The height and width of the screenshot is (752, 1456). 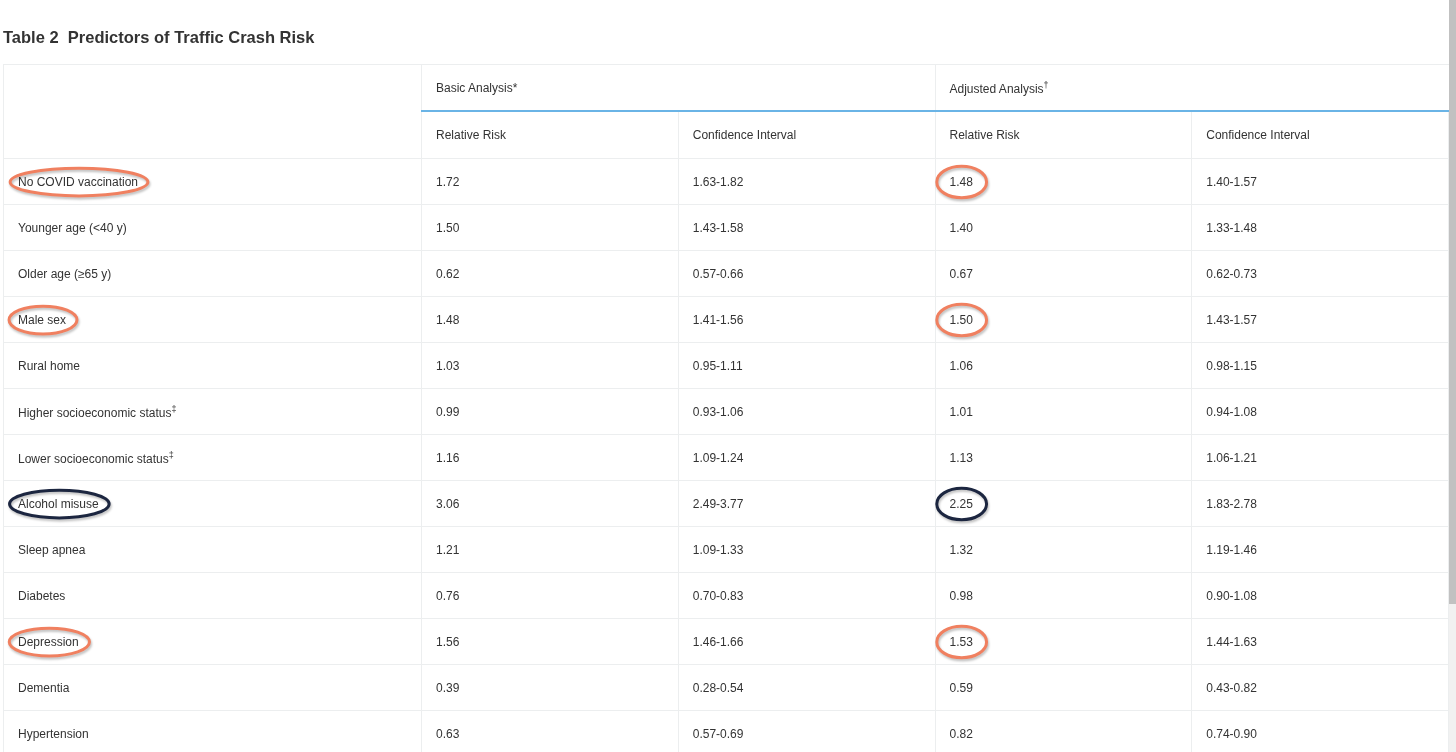 What do you see at coordinates (448, 457) in the screenshot?
I see `table-cell: 1.16` at bounding box center [448, 457].